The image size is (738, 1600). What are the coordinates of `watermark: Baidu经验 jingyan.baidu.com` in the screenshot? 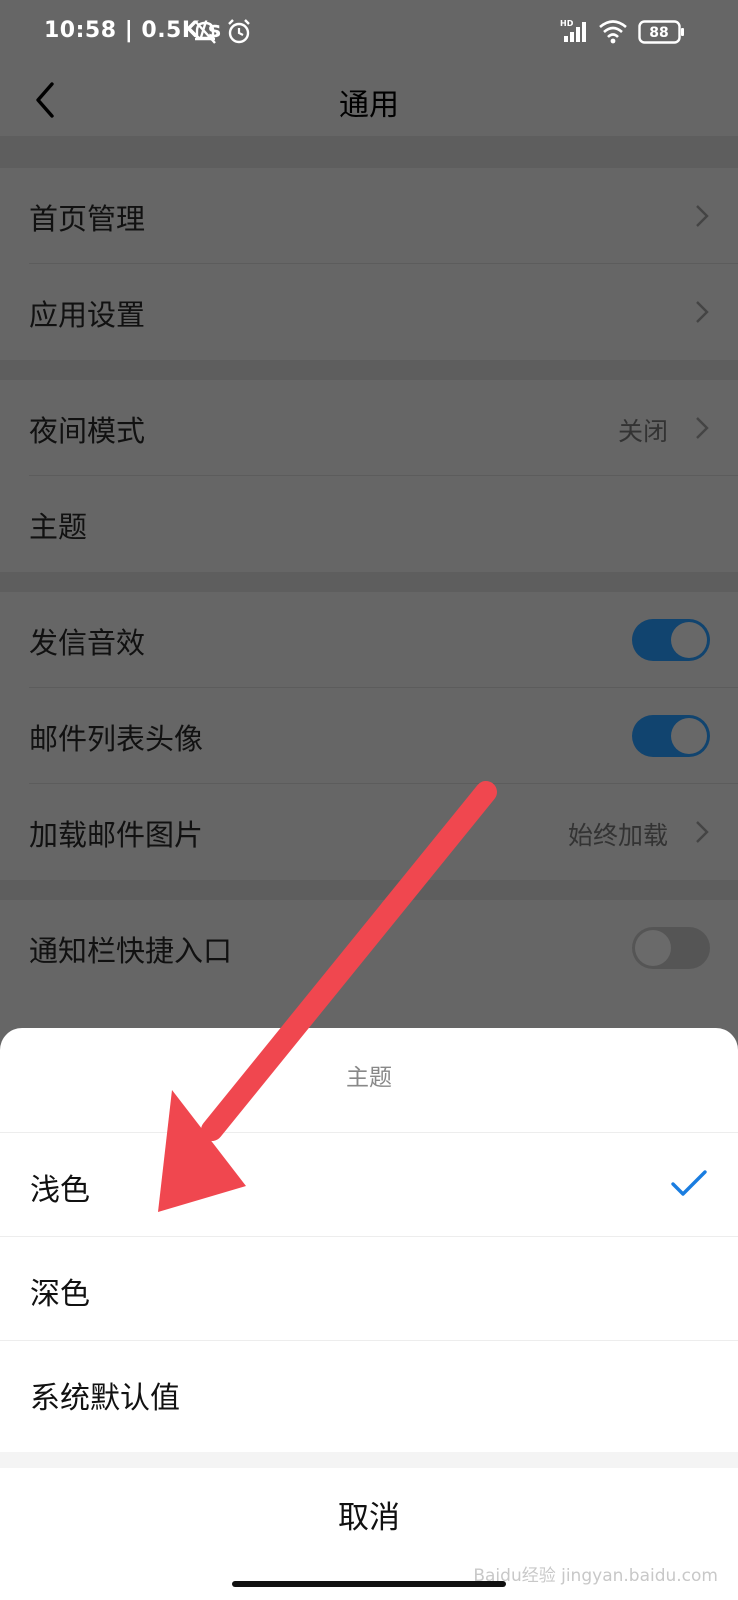 It's located at (595, 1576).